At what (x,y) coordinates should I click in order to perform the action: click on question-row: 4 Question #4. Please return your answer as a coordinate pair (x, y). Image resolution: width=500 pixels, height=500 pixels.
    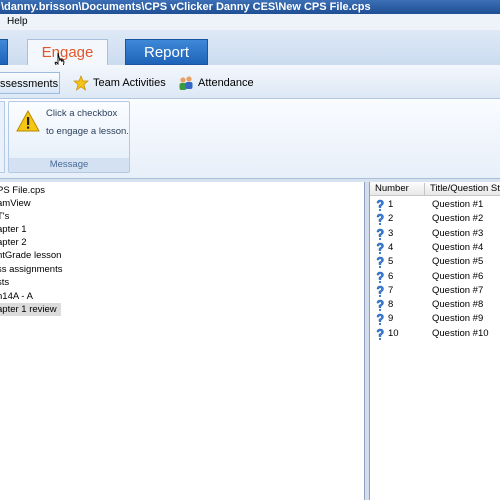
    Looking at the image, I should click on (435, 248).